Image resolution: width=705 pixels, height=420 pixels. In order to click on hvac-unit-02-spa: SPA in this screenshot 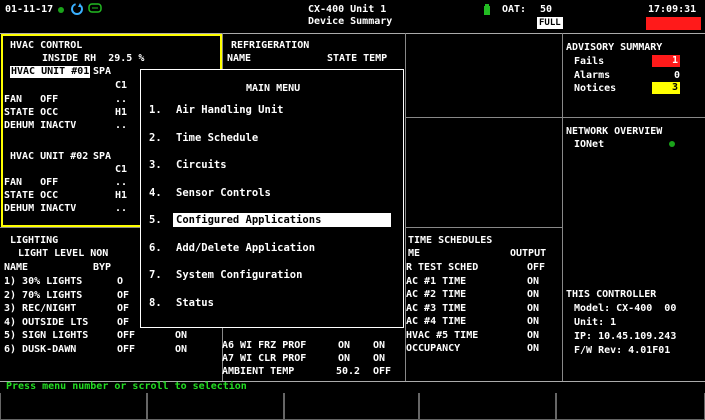, I will do `click(102, 156)`.